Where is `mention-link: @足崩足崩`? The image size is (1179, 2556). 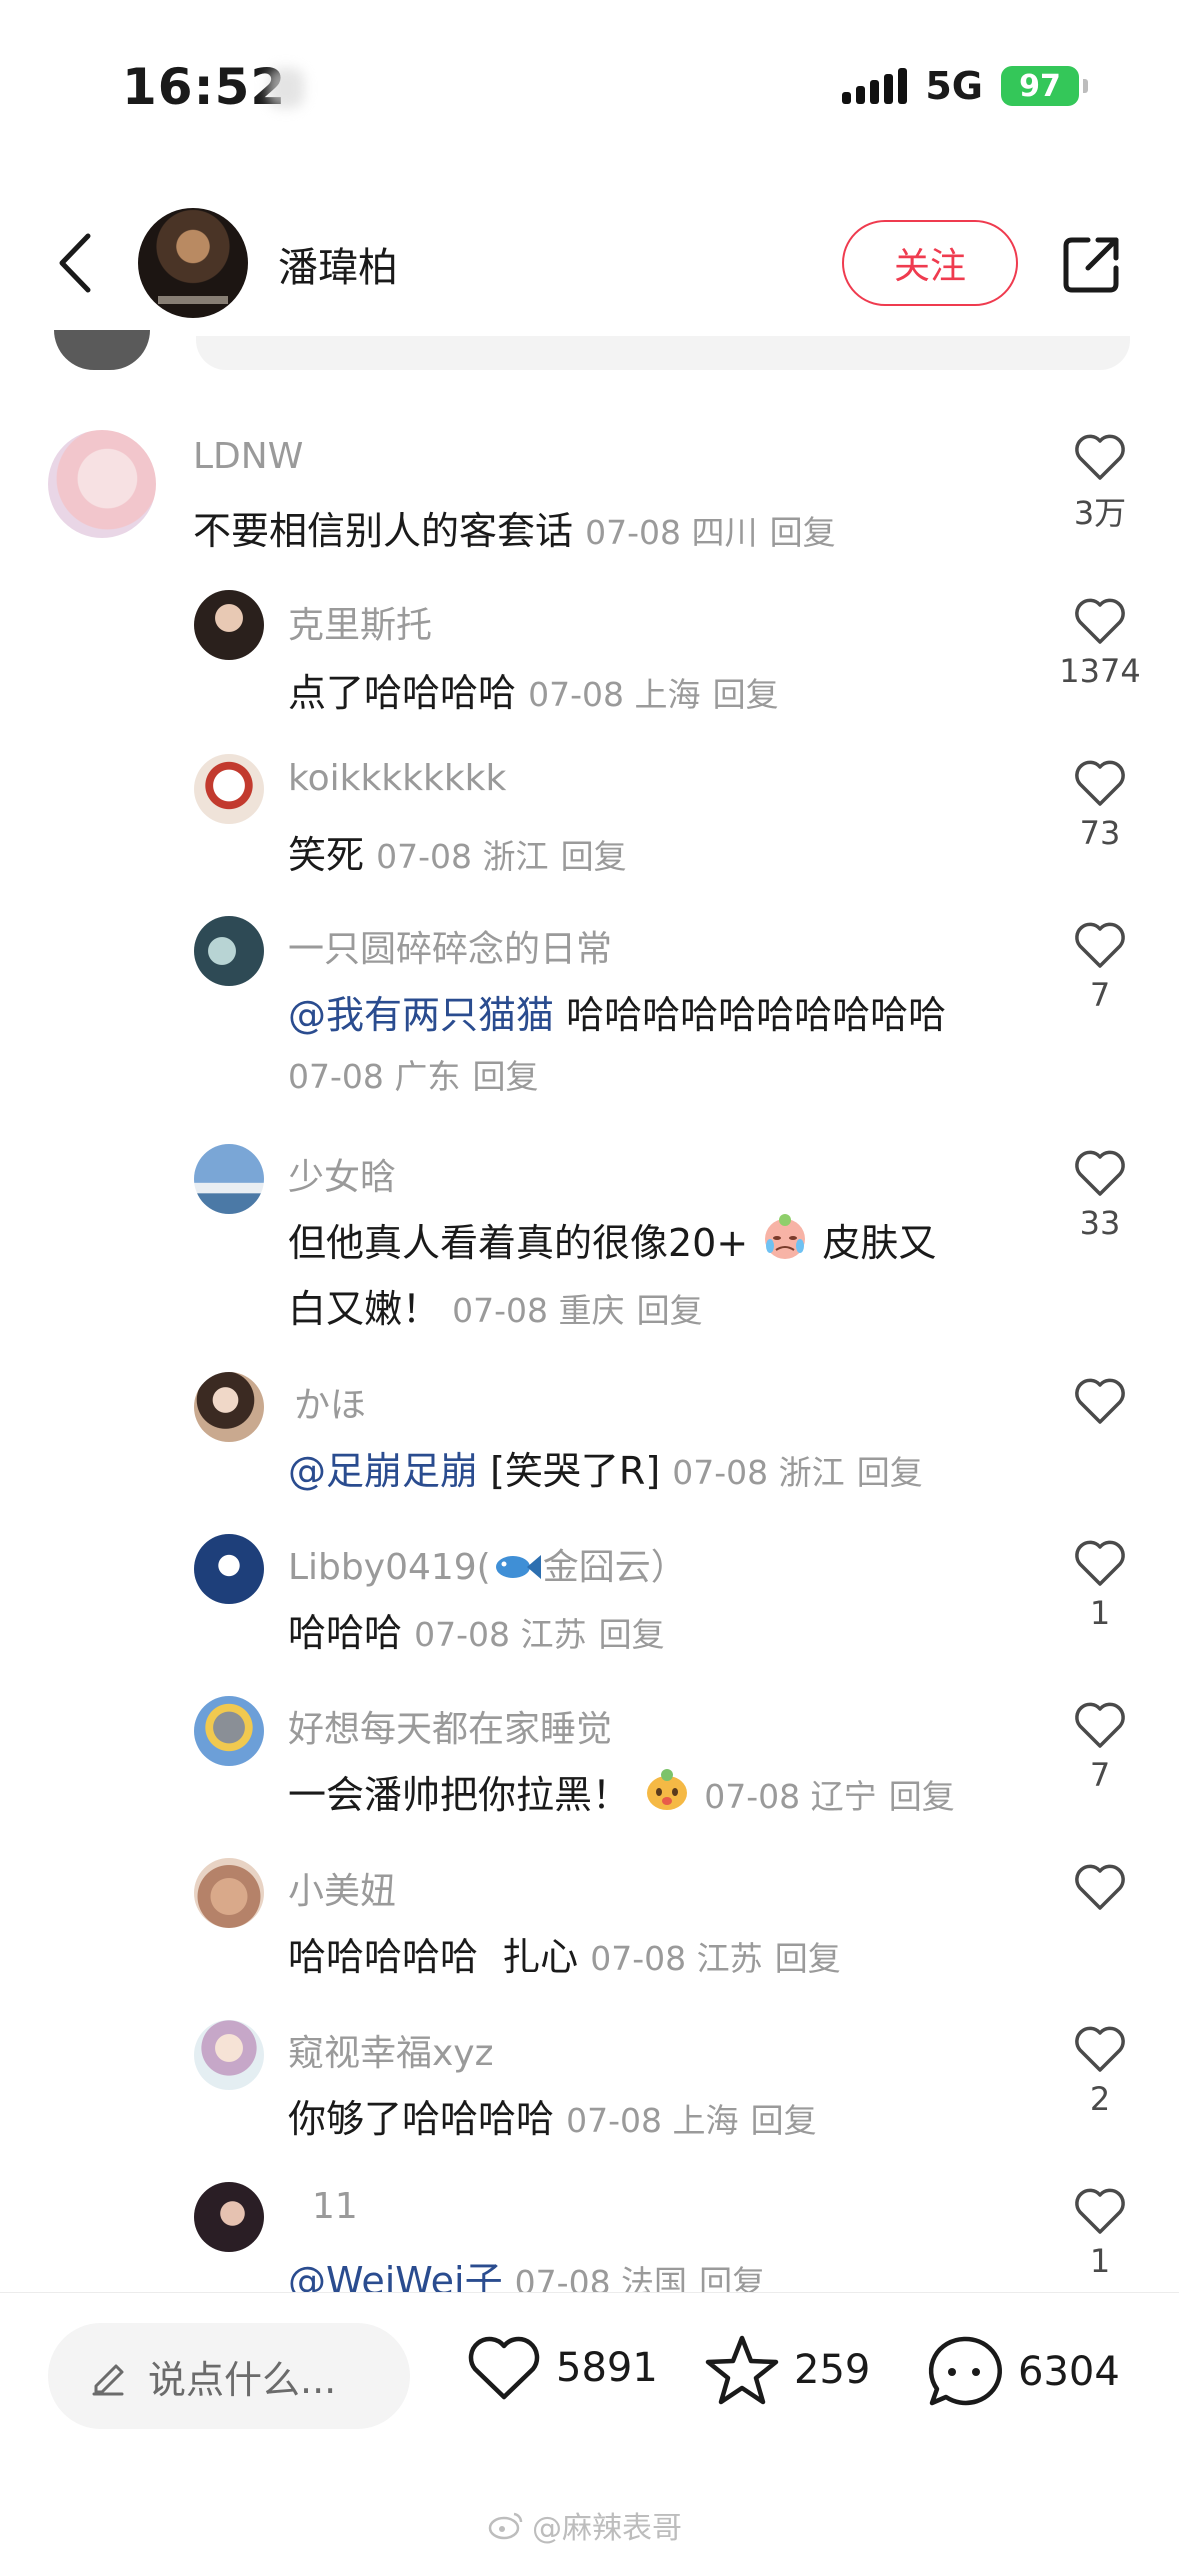
mention-link: @足崩足崩 is located at coordinates (383, 1471).